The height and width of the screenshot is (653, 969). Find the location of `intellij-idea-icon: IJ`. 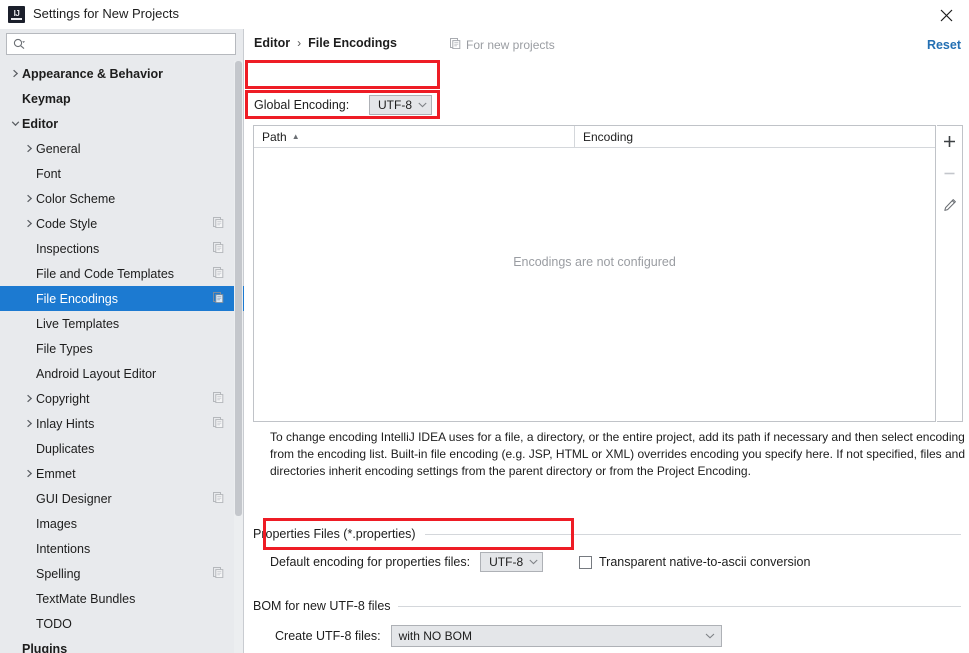

intellij-idea-icon: IJ is located at coordinates (16, 14).